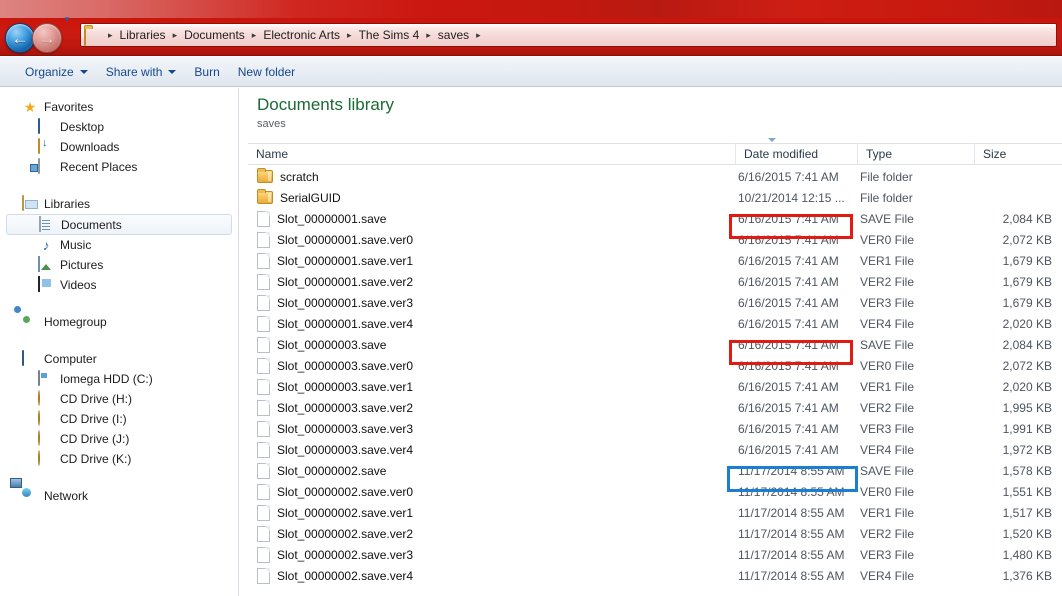 Image resolution: width=1062 pixels, height=596 pixels. Describe the element at coordinates (96, 399) in the screenshot. I see `sidebar-item-label: CD Drive (H:)` at that location.